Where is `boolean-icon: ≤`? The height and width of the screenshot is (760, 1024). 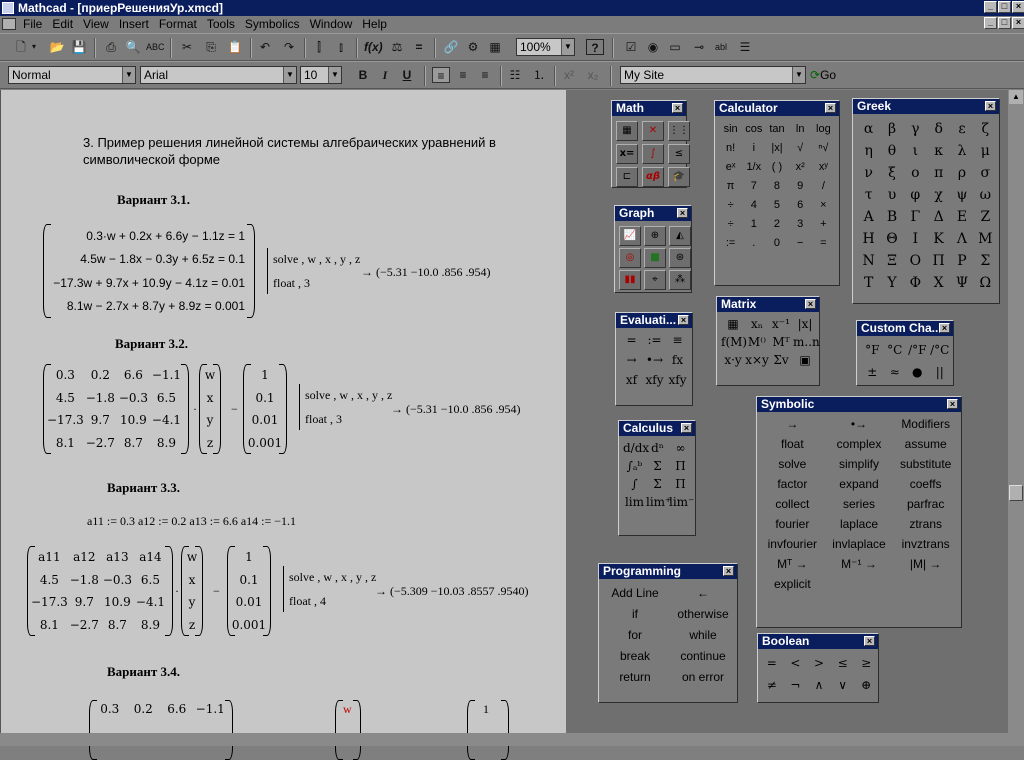
boolean-icon: ≤ is located at coordinates (679, 154).